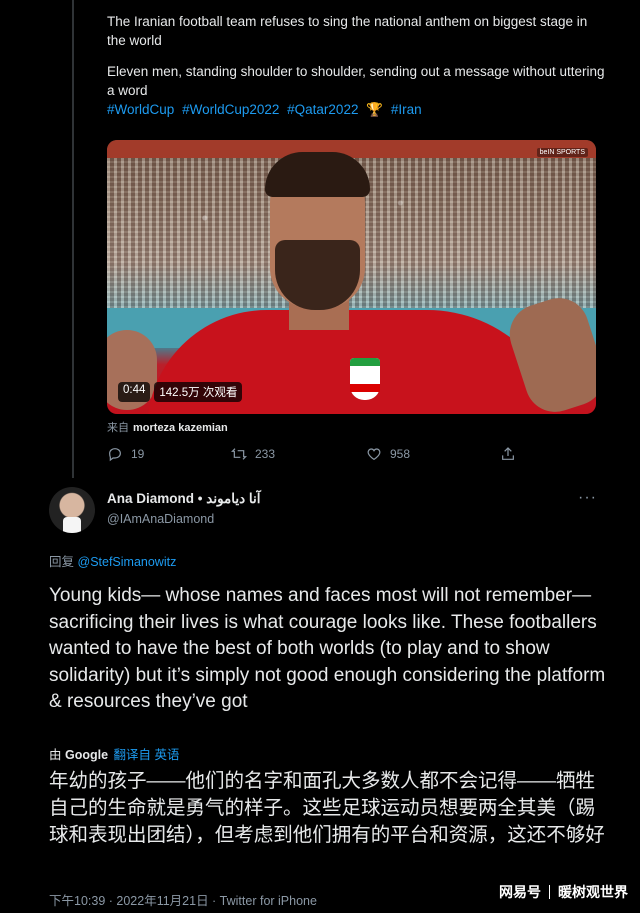 The width and height of the screenshot is (640, 913). I want to click on trophy-emoji: 🏆, so click(375, 109).